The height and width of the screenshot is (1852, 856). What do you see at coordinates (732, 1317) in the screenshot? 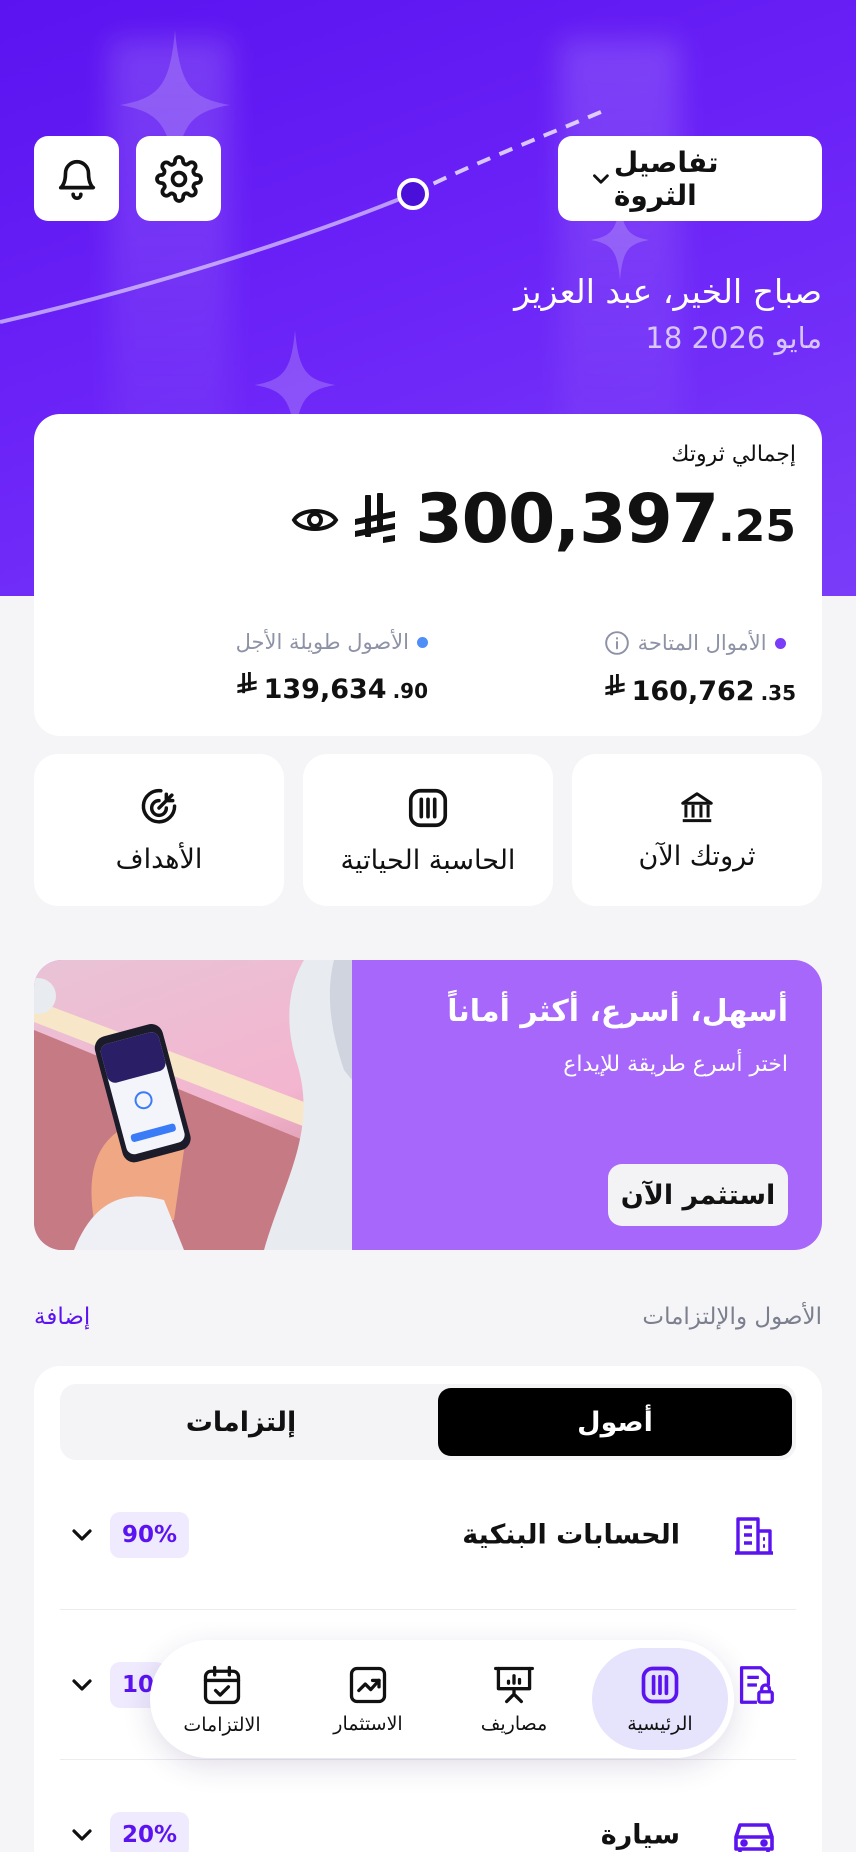
I see `assets-liabilities-title: الأصول والإلتزامات` at bounding box center [732, 1317].